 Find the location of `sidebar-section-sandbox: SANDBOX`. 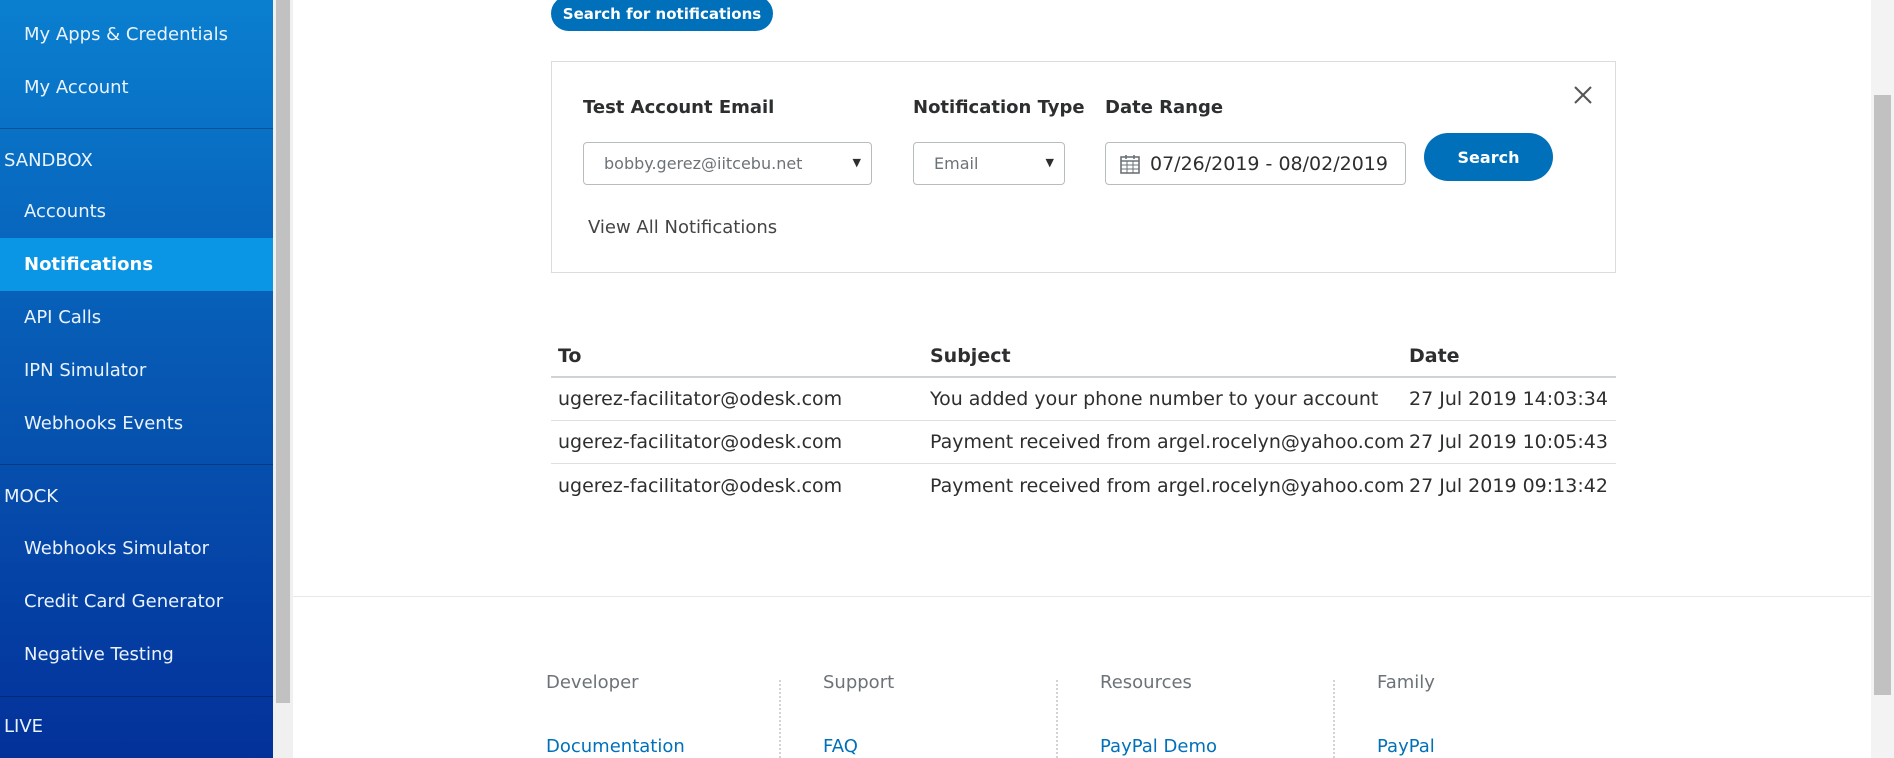

sidebar-section-sandbox: SANDBOX is located at coordinates (48, 160).